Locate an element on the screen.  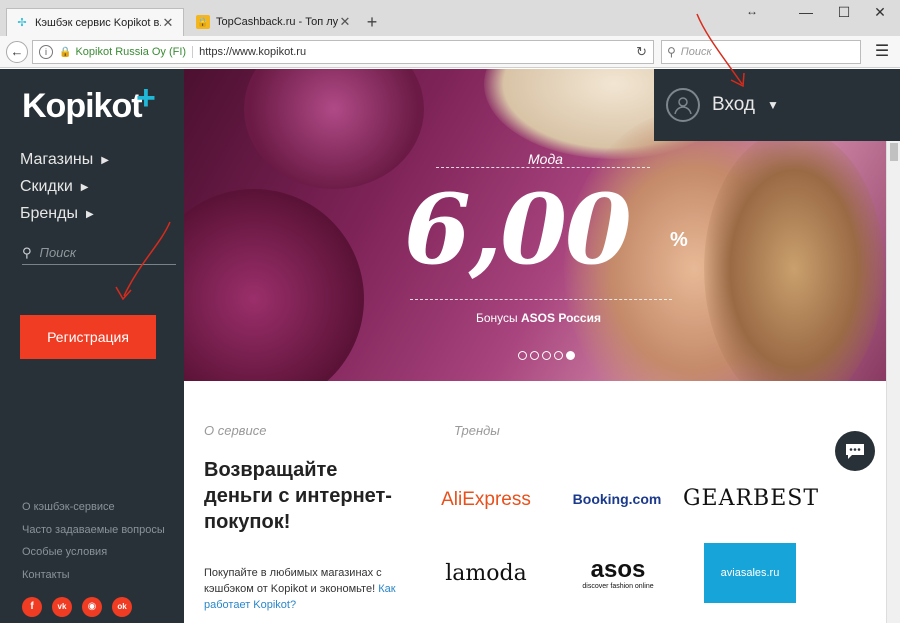
footer-link-contacts: Контакты is located at coordinates (46, 575).